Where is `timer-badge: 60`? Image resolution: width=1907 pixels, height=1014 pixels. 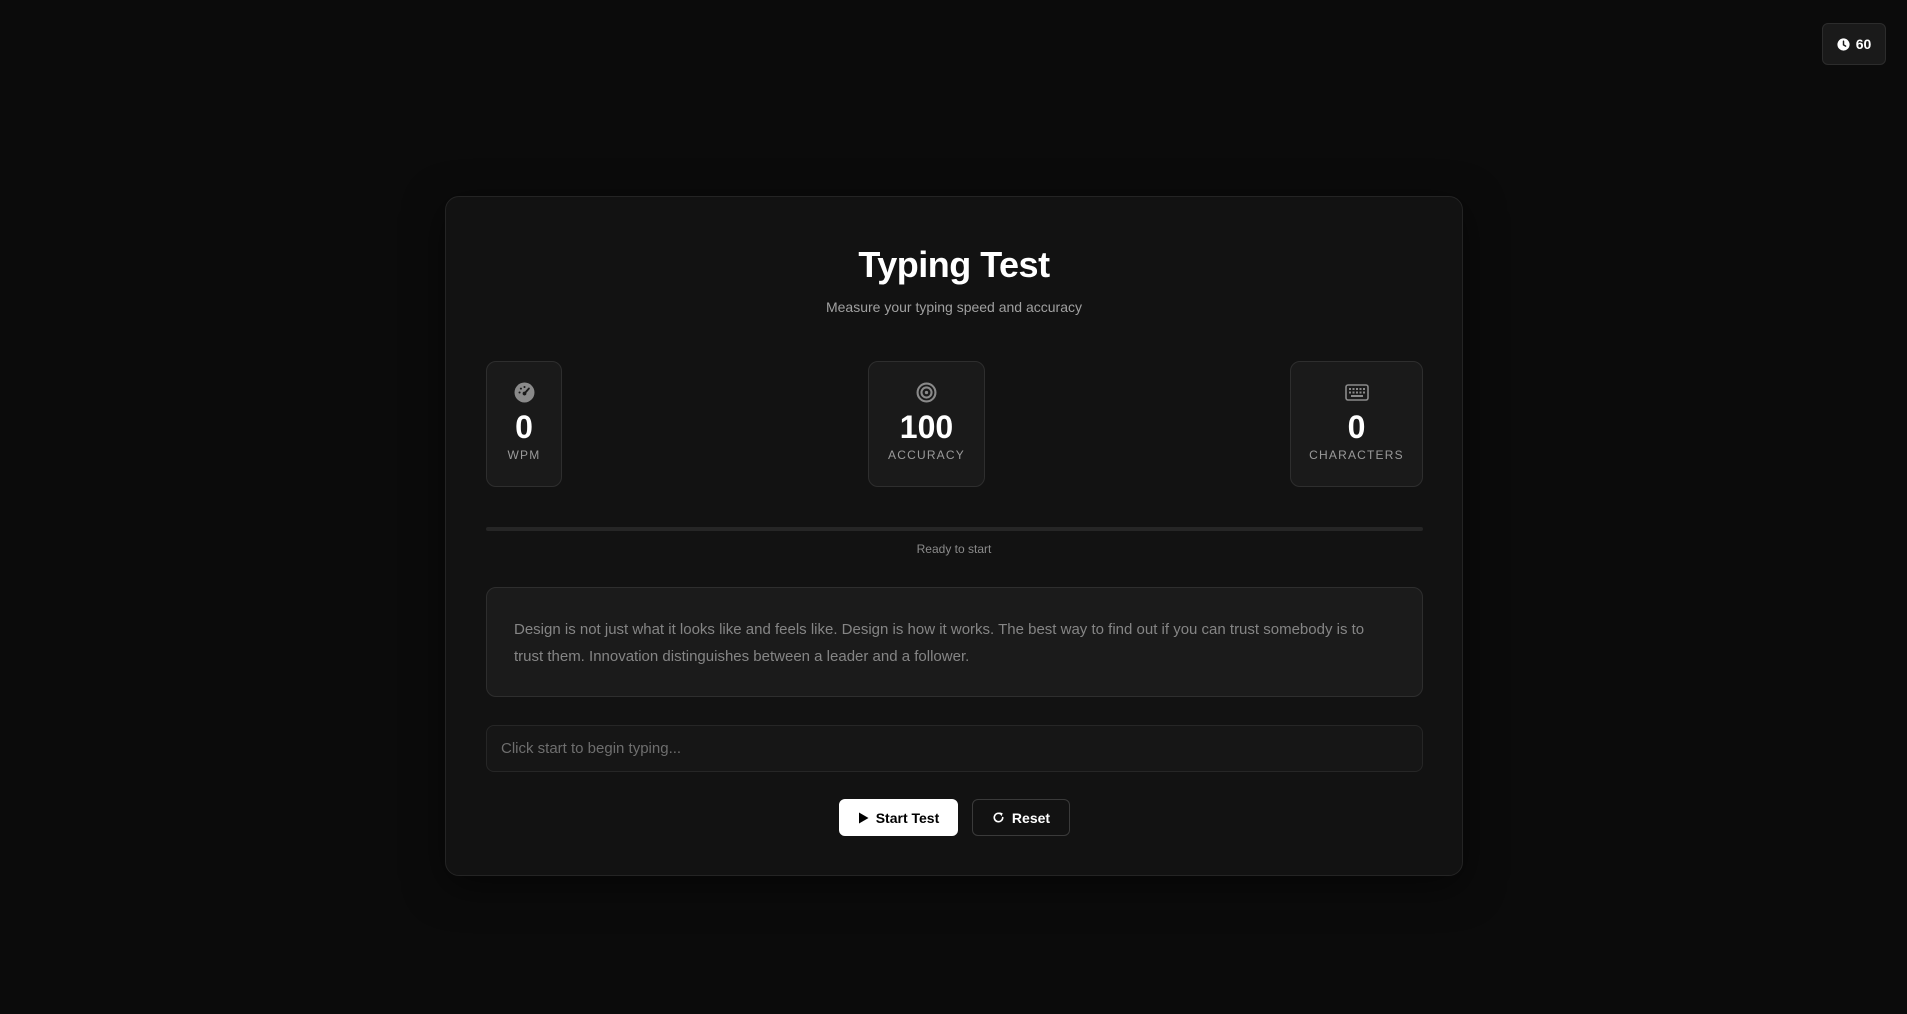
timer-badge: 60 is located at coordinates (1854, 44).